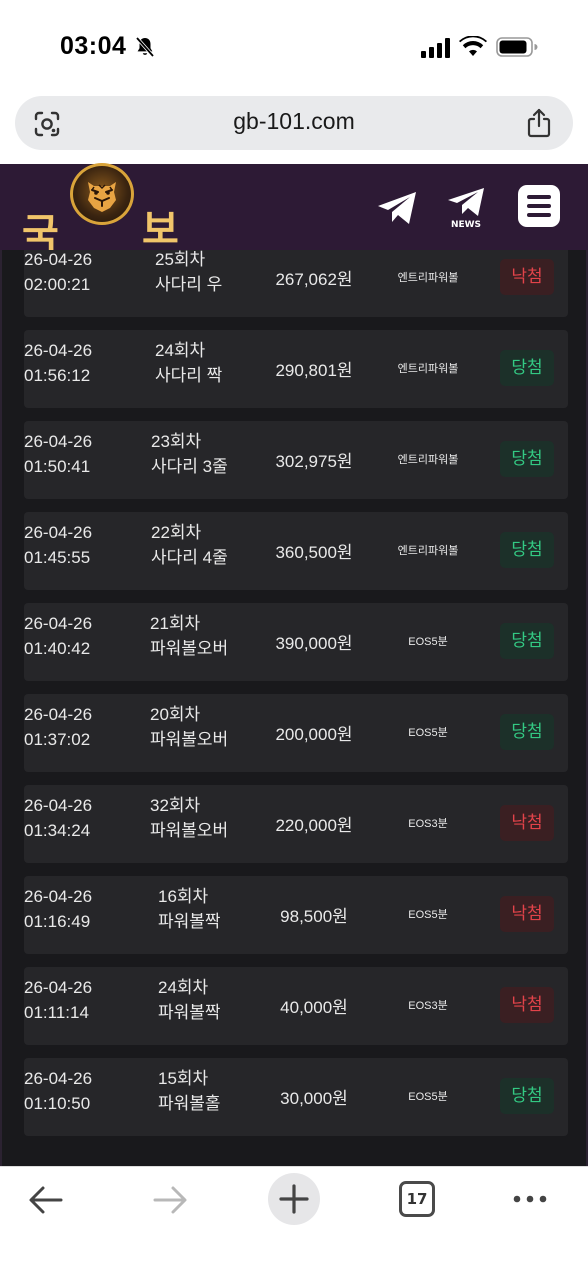 The width and height of the screenshot is (588, 1280). What do you see at coordinates (189, 727) in the screenshot?
I see `bet-round-pick: 20회차 파워볼오버` at bounding box center [189, 727].